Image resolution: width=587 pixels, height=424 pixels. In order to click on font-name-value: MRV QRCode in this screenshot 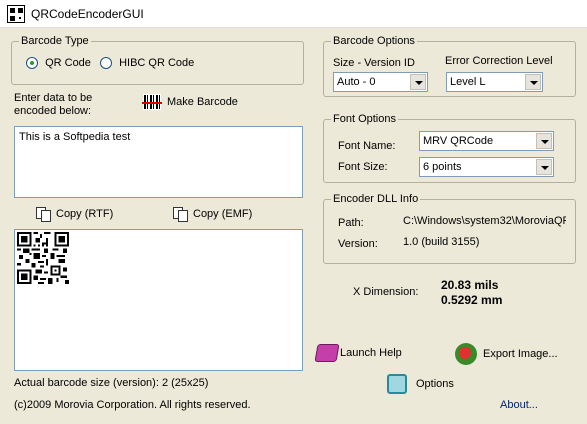, I will do `click(458, 141)`.